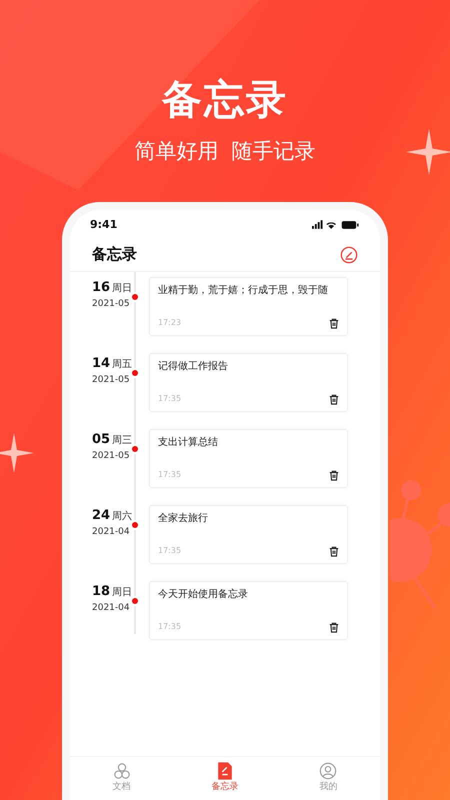 This screenshot has height=800, width=450. What do you see at coordinates (101, 439) in the screenshot?
I see `date-day: 05` at bounding box center [101, 439].